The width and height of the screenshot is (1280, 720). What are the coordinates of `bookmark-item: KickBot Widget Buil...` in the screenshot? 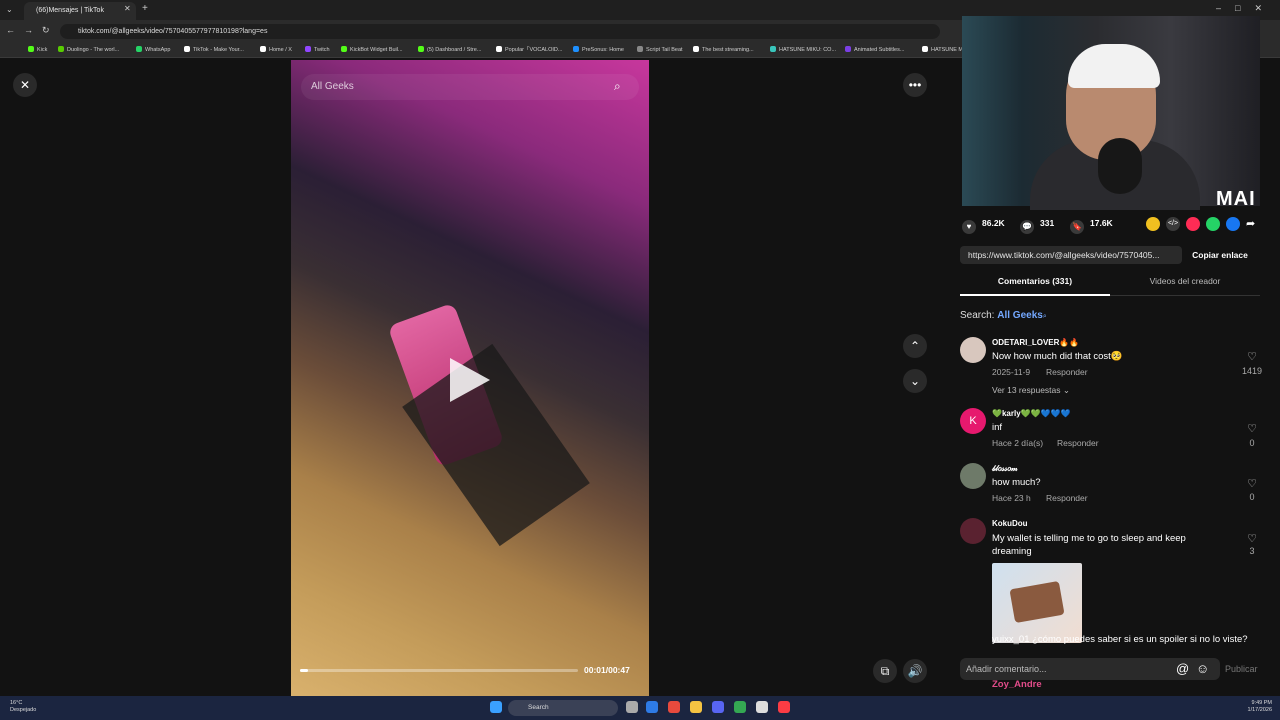 It's located at (372, 50).